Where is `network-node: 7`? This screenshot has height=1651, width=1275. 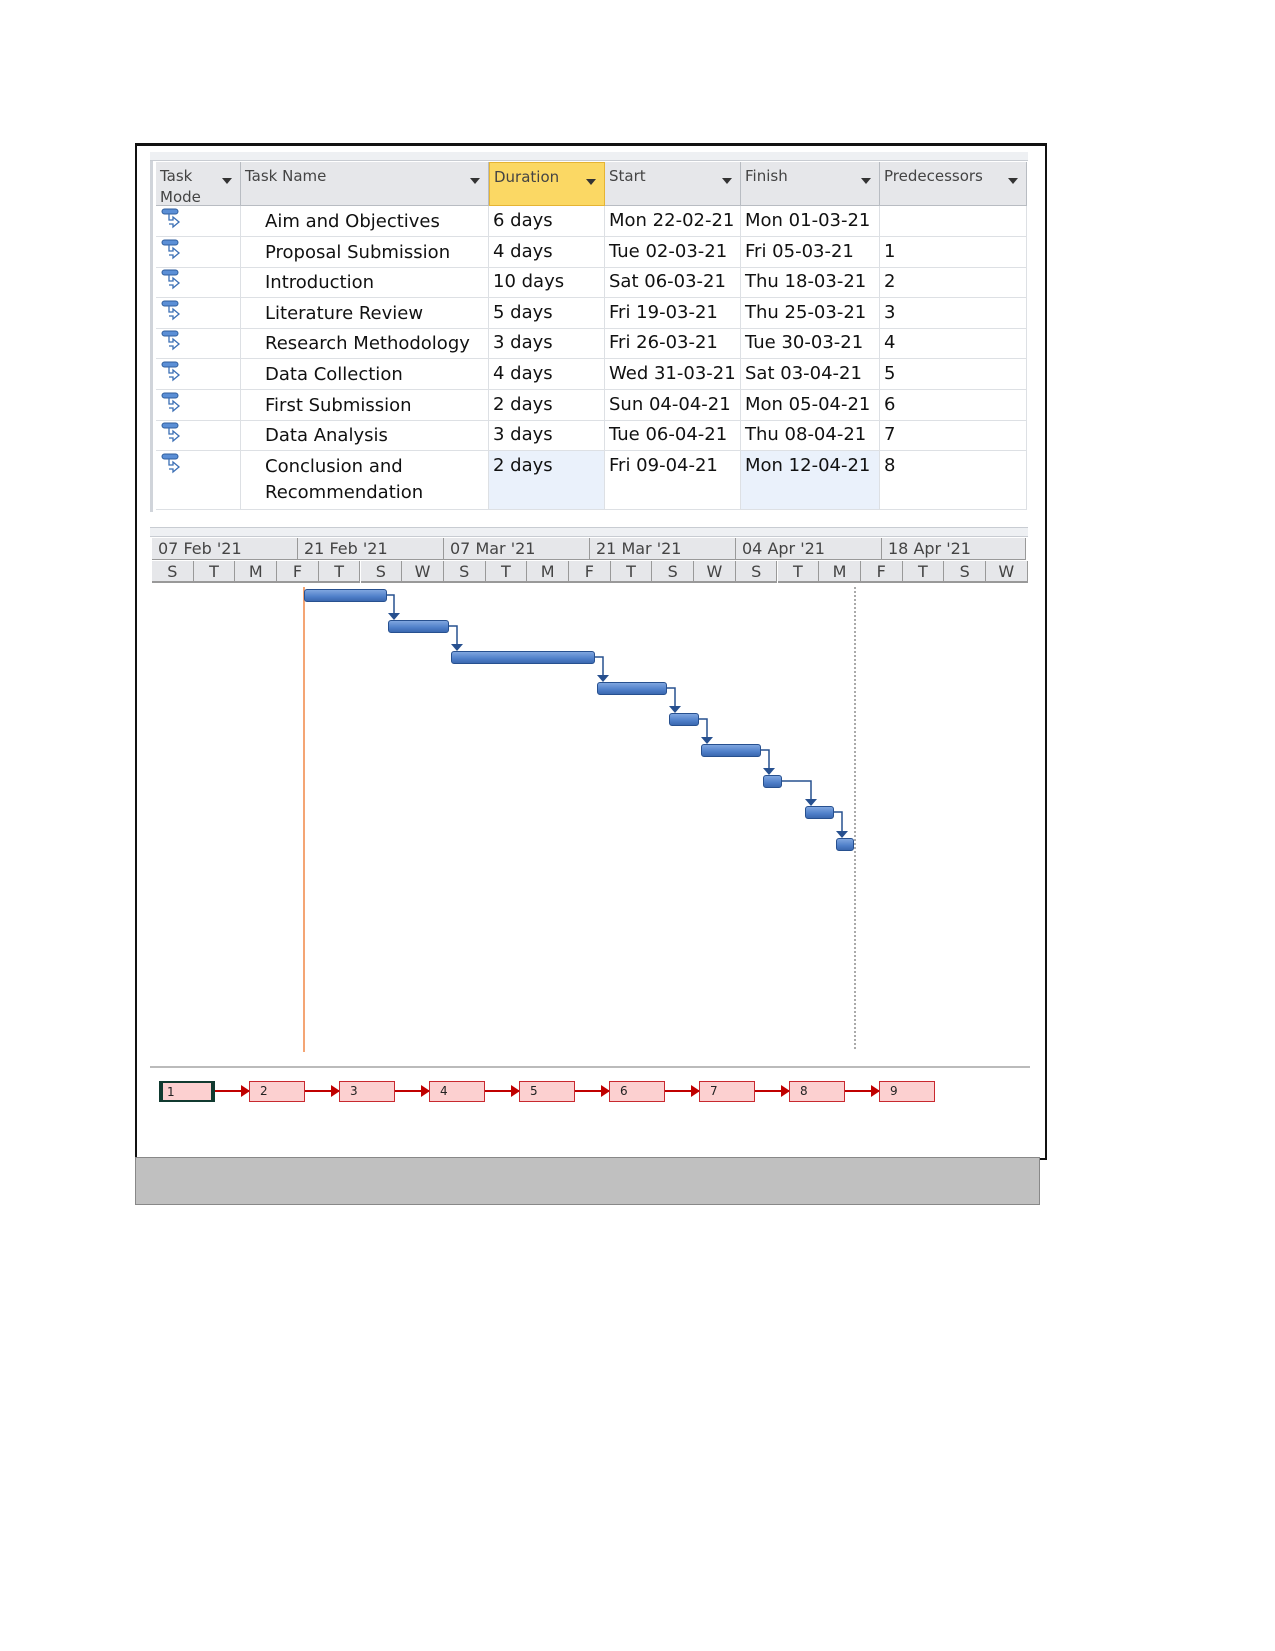
network-node: 7 is located at coordinates (727, 1091).